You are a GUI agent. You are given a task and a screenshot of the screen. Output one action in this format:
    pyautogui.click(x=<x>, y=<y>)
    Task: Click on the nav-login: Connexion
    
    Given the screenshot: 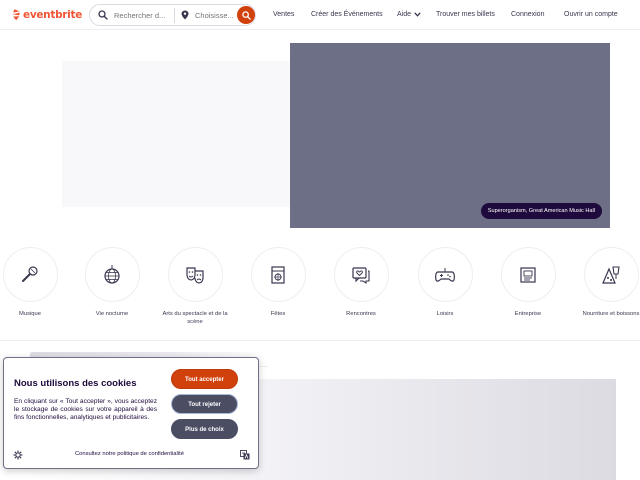 What is the action you would take?
    pyautogui.click(x=527, y=14)
    